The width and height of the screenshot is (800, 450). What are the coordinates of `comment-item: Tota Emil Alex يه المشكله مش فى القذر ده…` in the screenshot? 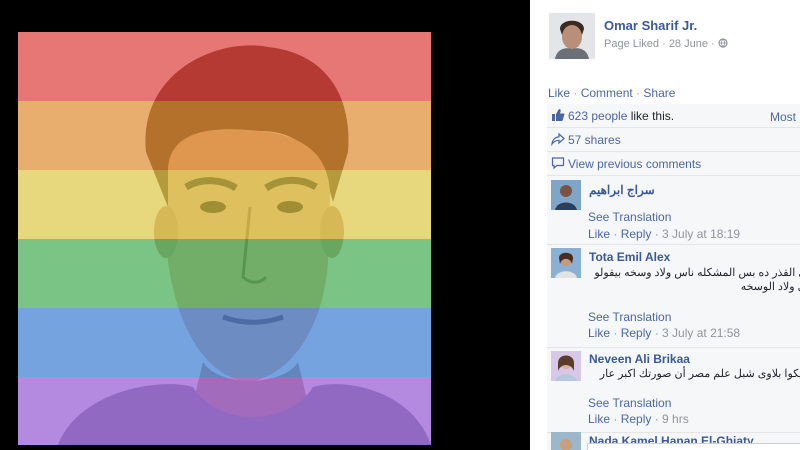 It's located at (673, 296).